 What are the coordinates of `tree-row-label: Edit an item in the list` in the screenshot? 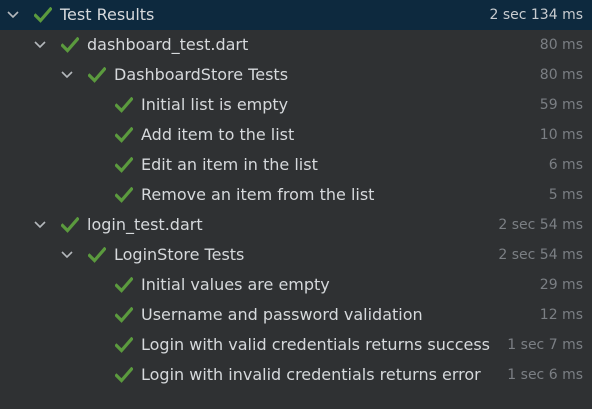 It's located at (229, 164).